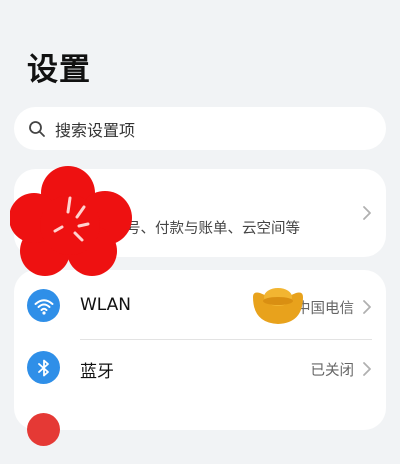  Describe the element at coordinates (332, 371) in the screenshot. I see `settings-item-value: 已关闭` at that location.